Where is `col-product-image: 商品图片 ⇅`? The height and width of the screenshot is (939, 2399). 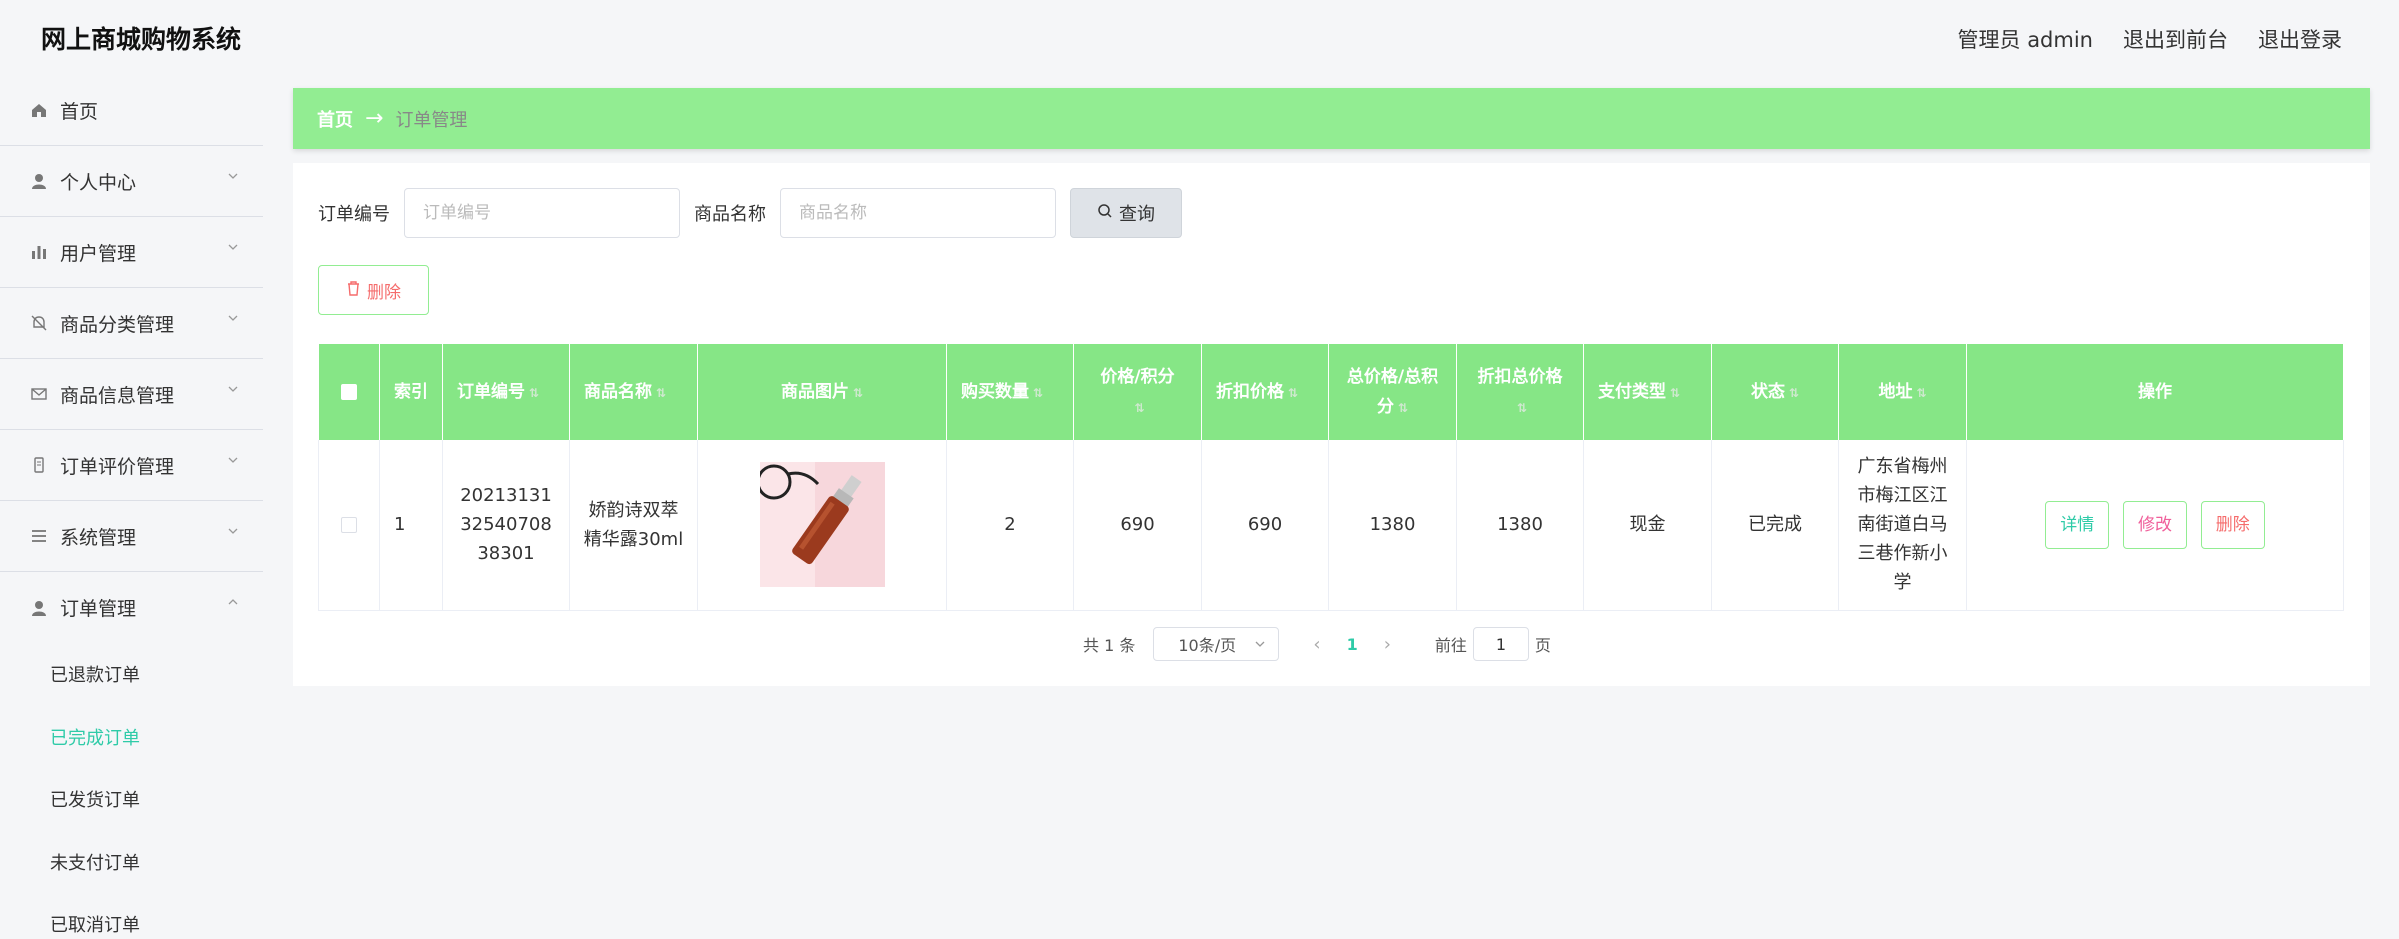
col-product-image: 商品图片 ⇅ is located at coordinates (822, 392).